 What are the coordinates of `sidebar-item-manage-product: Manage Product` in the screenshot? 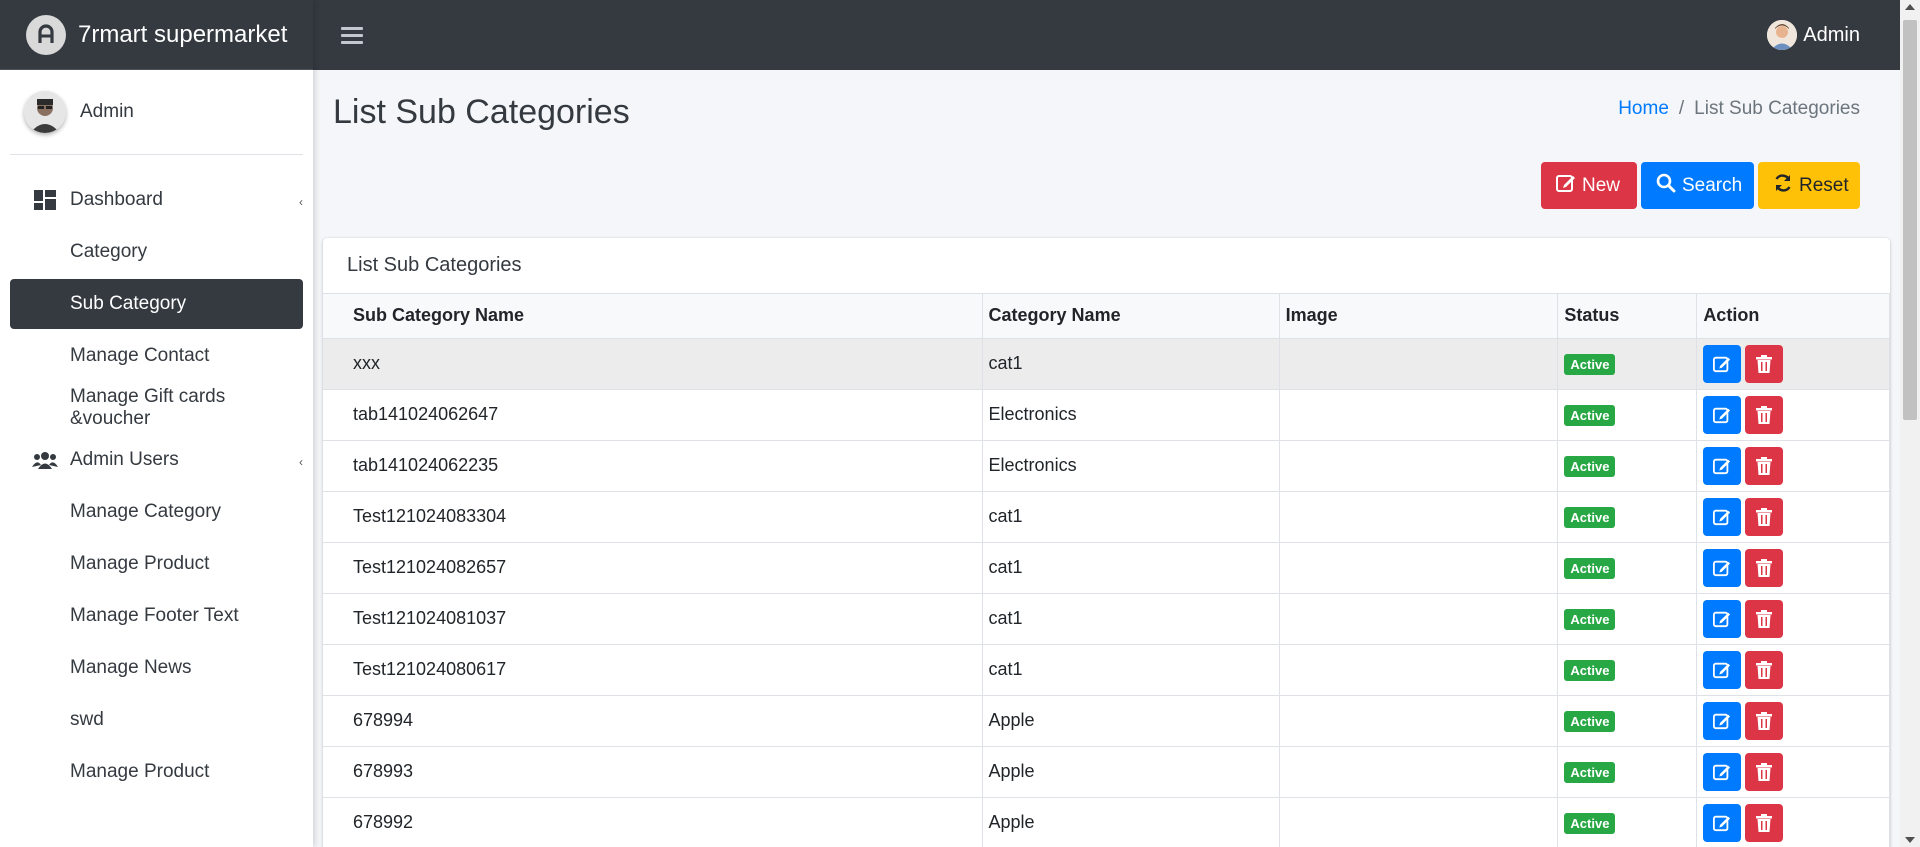 It's located at (156, 564).